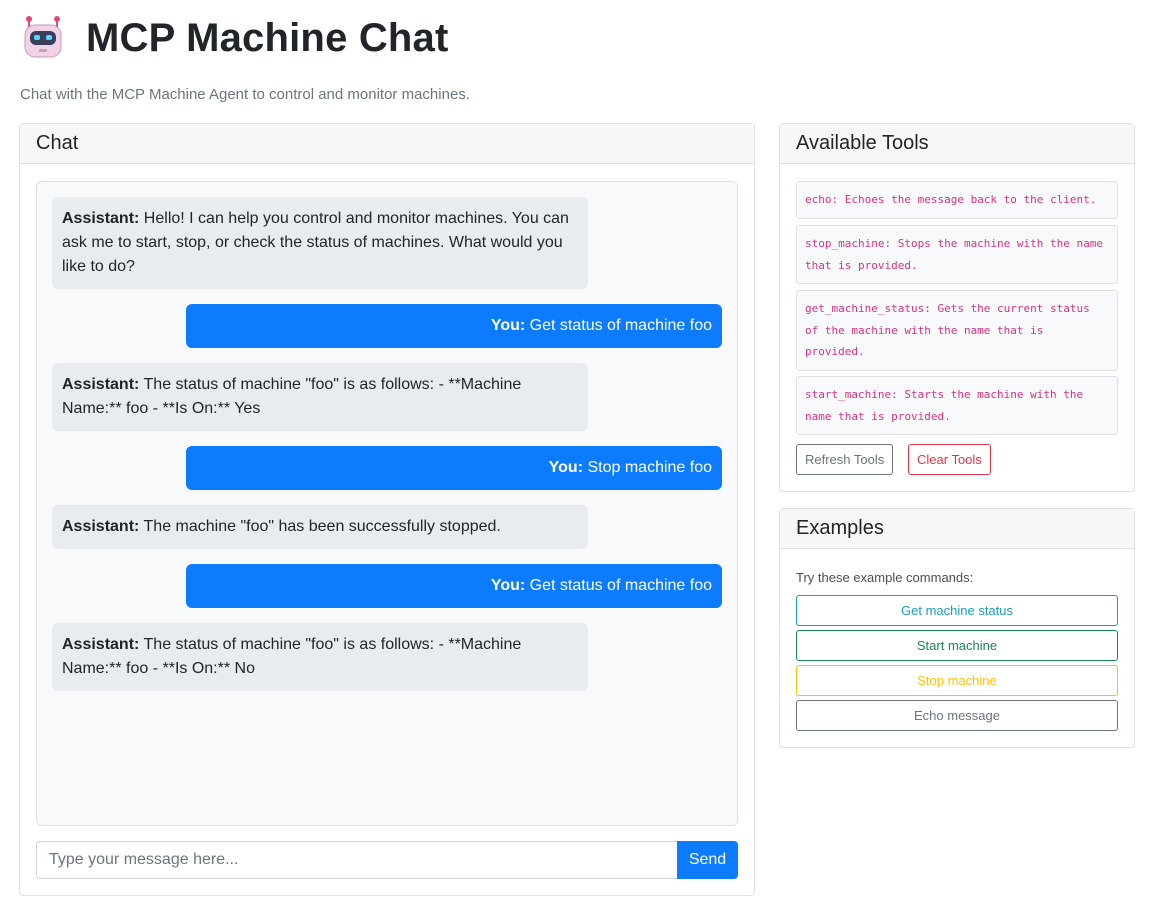 This screenshot has width=1154, height=902. Describe the element at coordinates (267, 37) in the screenshot. I see `page-title: MCP Machine Chat` at that location.